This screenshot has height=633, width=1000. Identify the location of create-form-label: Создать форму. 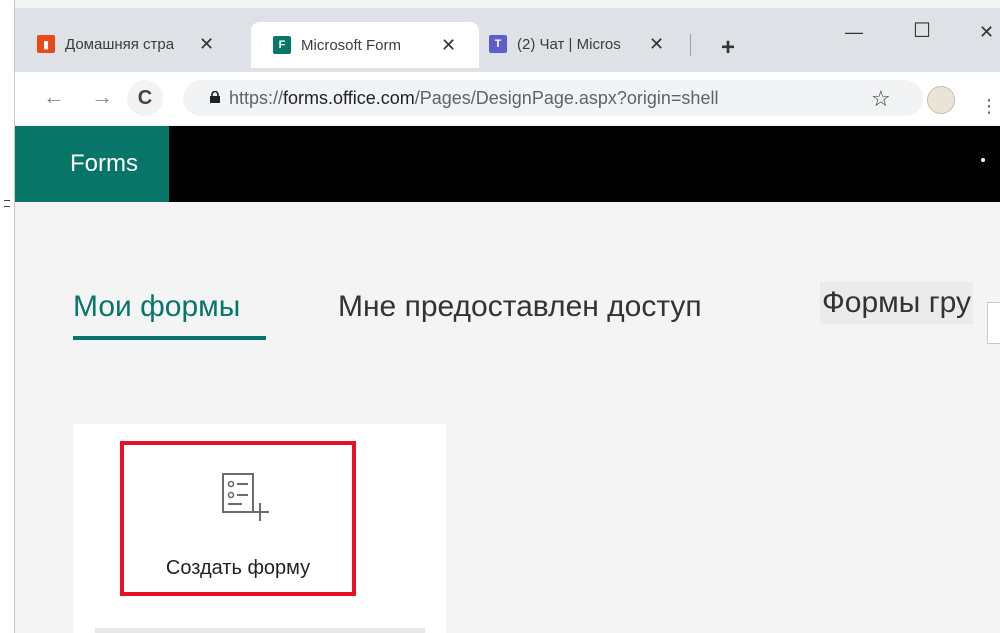
(238, 568).